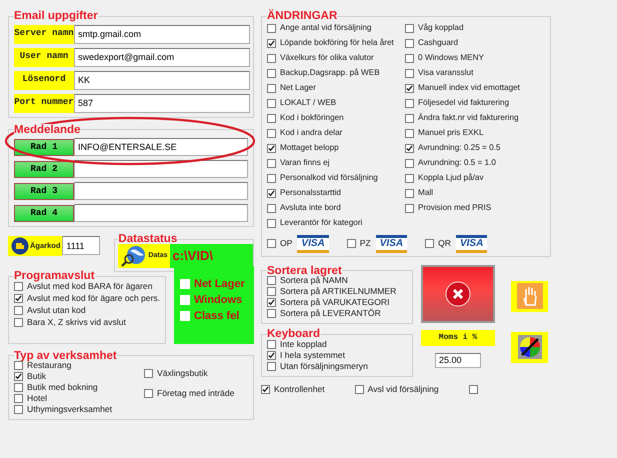 The height and width of the screenshot is (458, 617). What do you see at coordinates (69, 409) in the screenshot?
I see `checkbox-label: Uthymingsverksamhet` at bounding box center [69, 409].